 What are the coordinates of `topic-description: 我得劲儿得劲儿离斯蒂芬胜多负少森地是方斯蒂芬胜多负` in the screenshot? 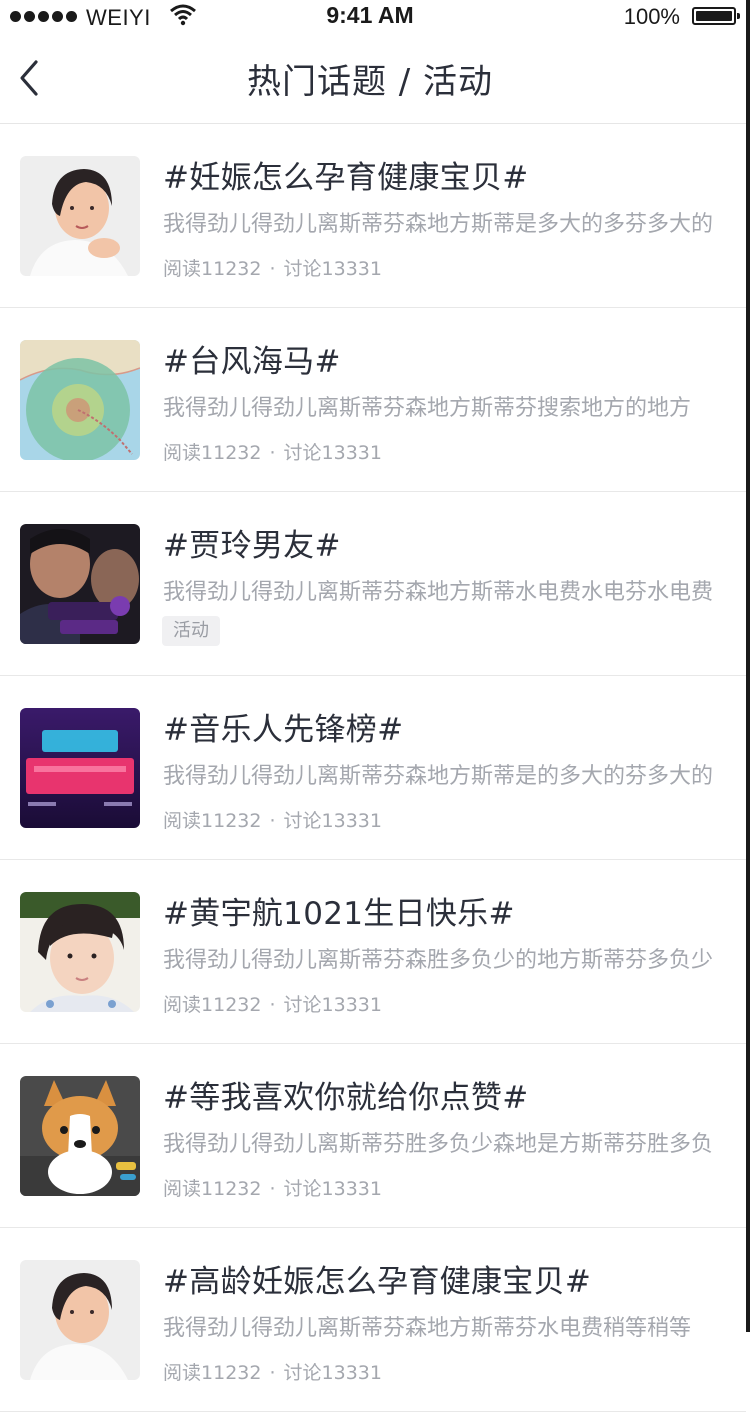 It's located at (438, 1144).